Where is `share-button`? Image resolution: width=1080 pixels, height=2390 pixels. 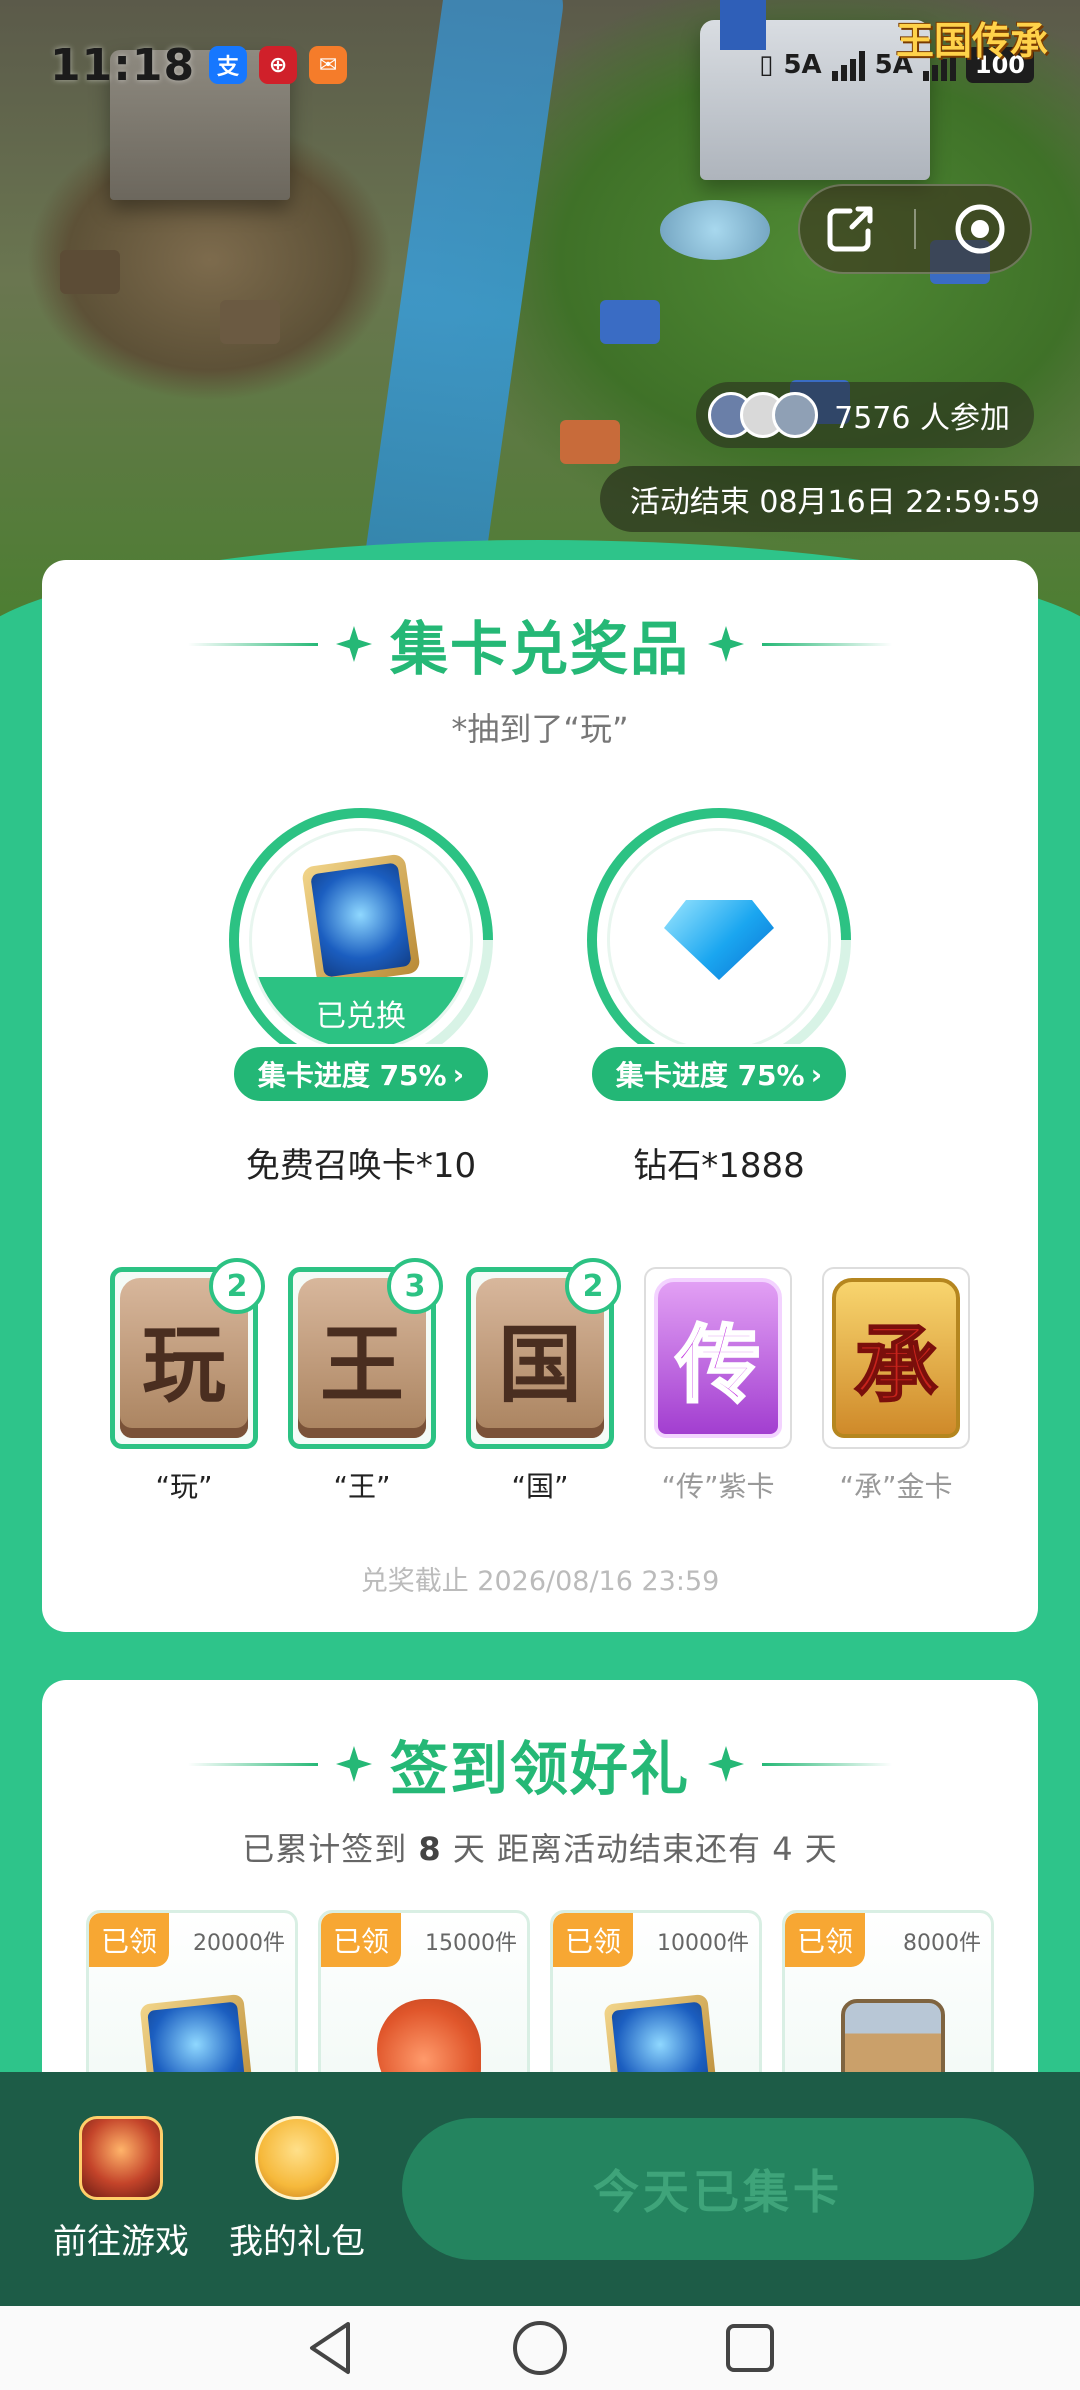 share-button is located at coordinates (850, 229).